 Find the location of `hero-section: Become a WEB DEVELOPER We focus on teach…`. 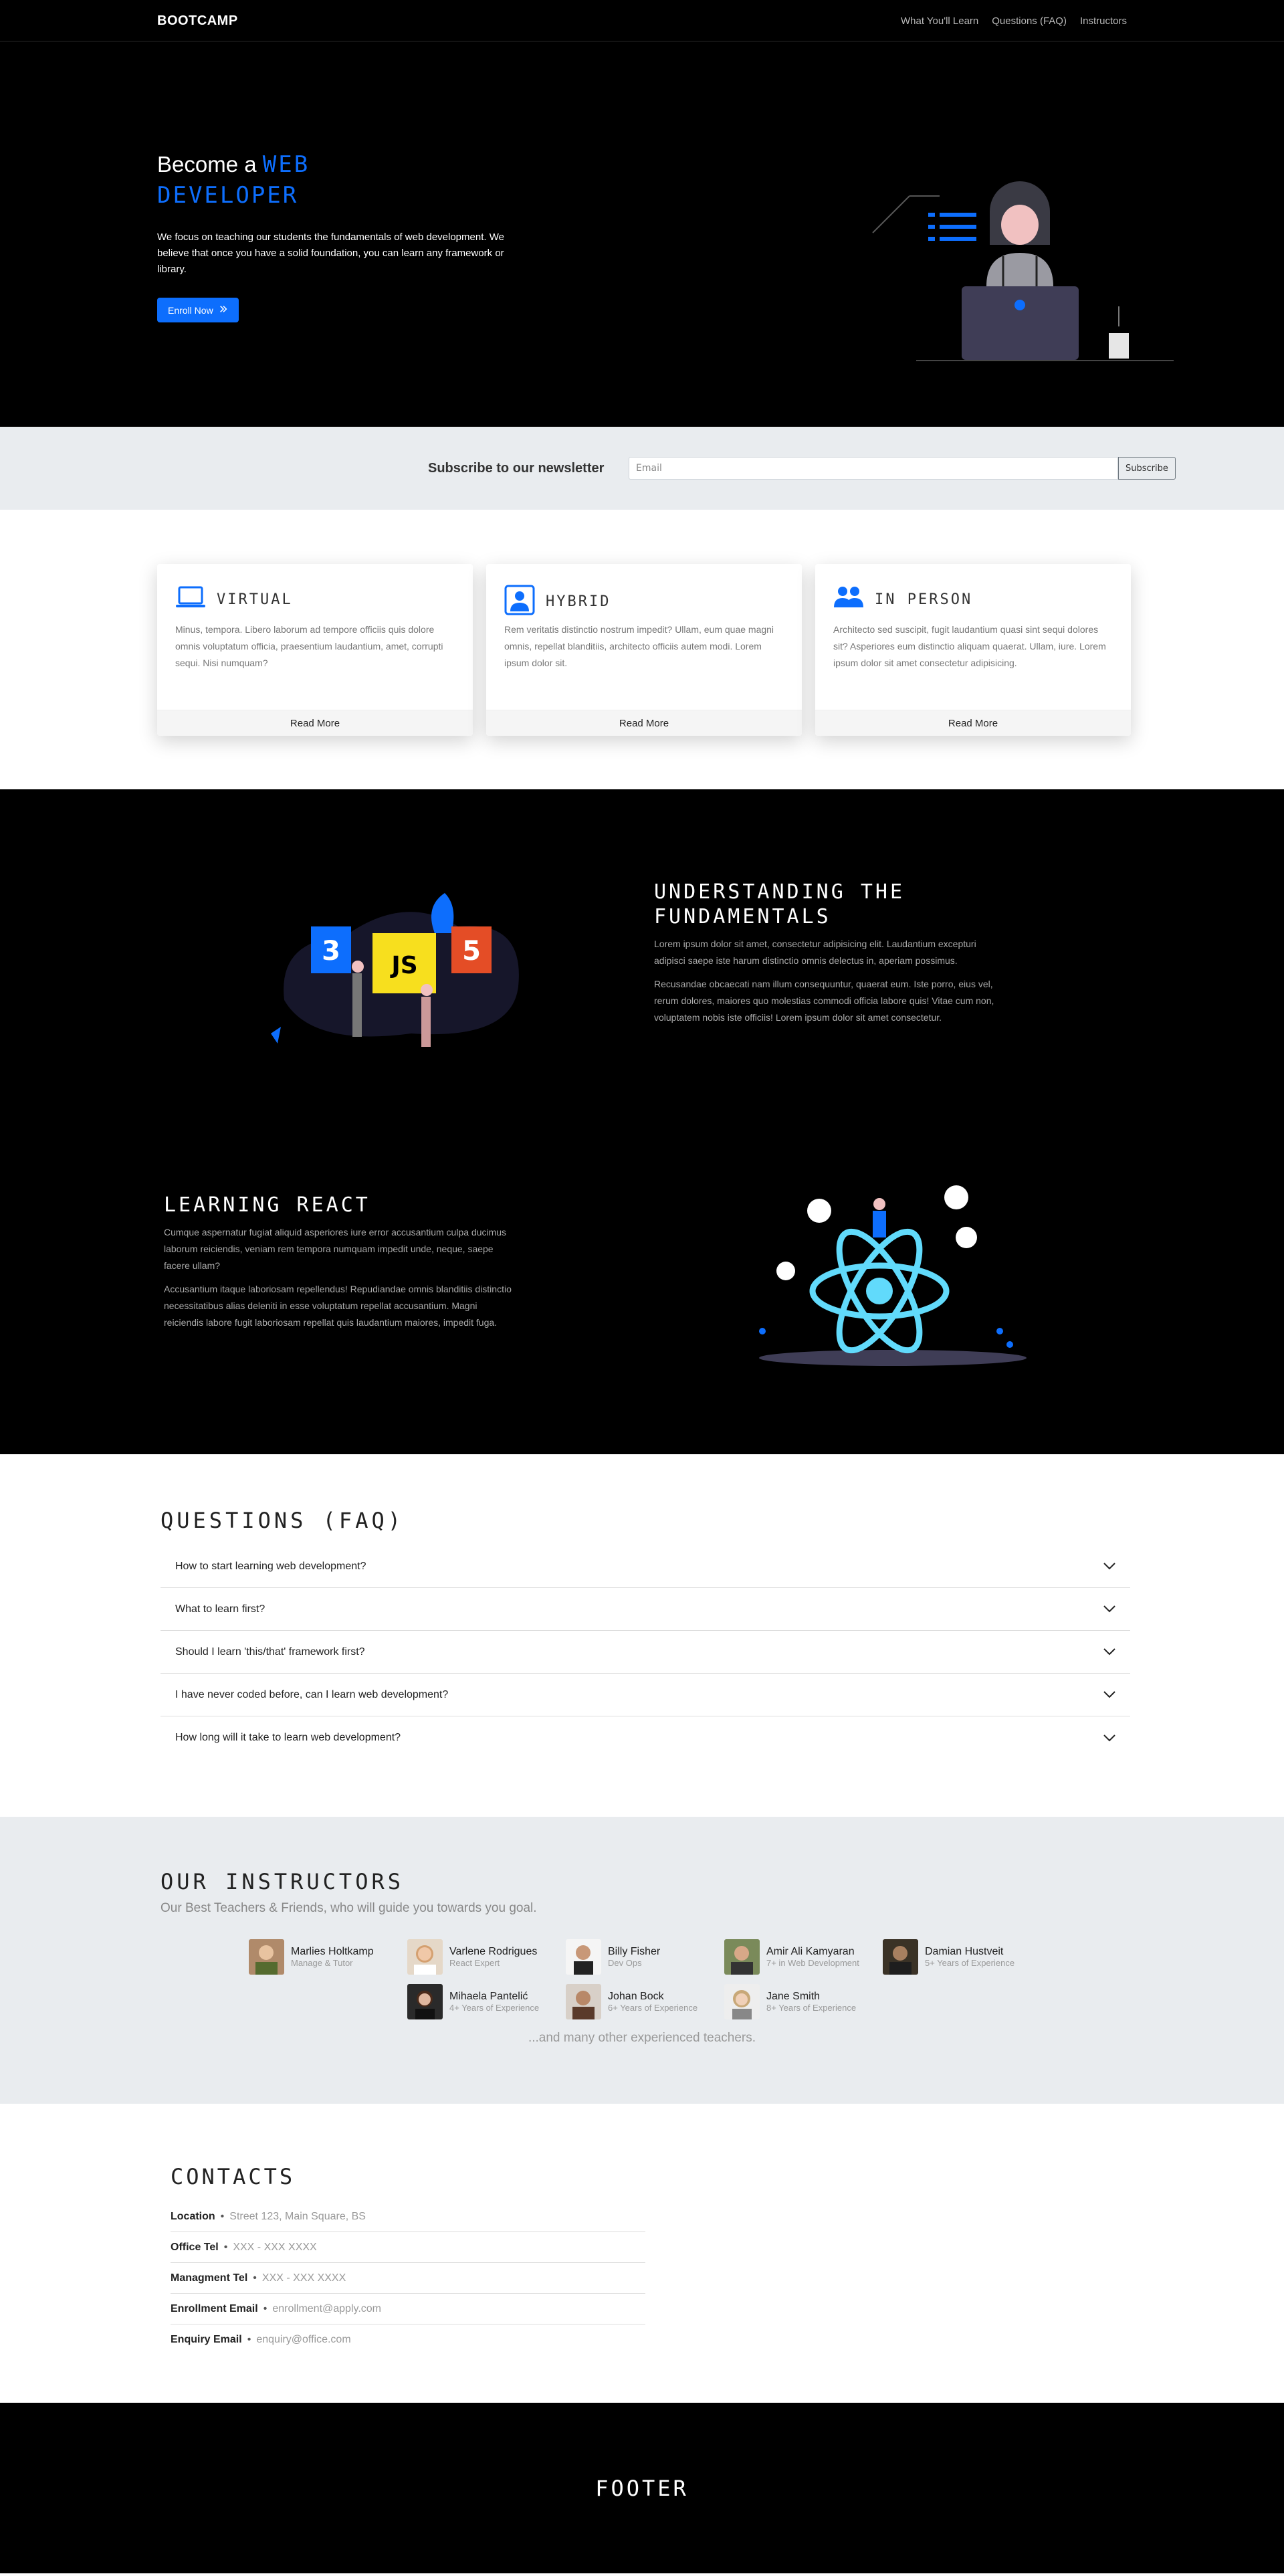

hero-section: Become a WEB DEVELOPER We focus on teach… is located at coordinates (642, 234).